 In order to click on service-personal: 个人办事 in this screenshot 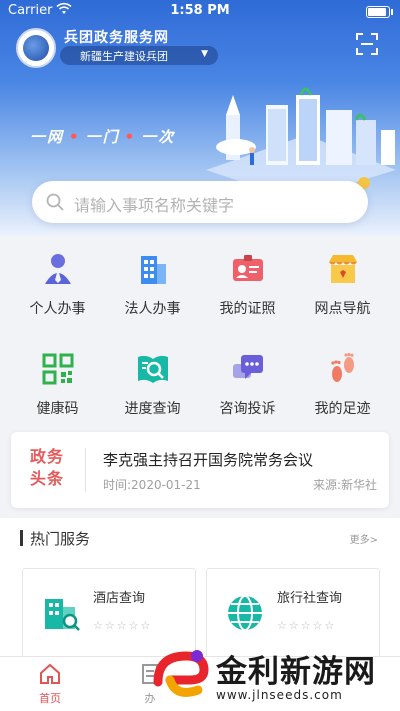, I will do `click(57, 285)`.